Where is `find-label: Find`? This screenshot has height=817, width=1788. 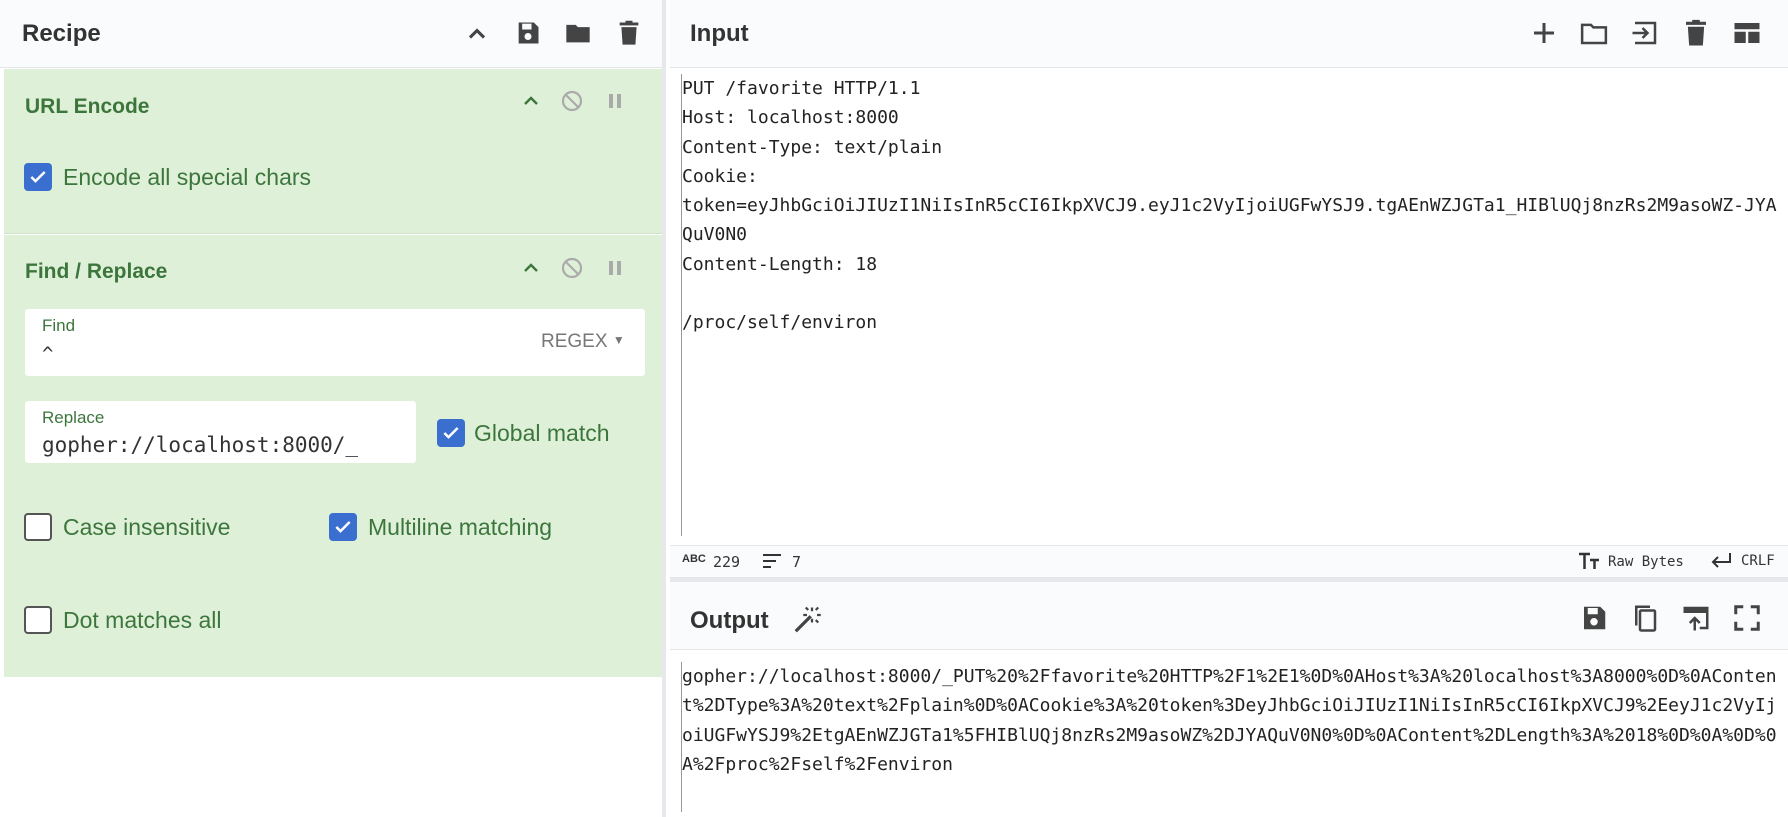 find-label: Find is located at coordinates (59, 325).